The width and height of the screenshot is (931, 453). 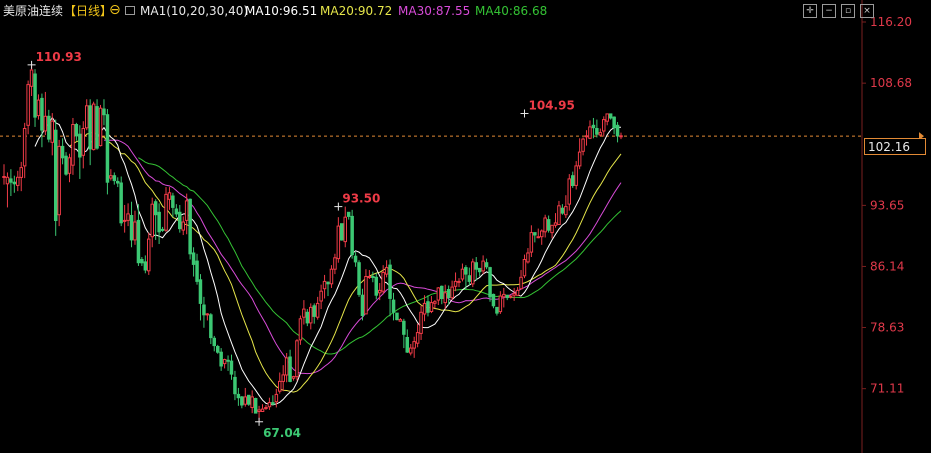 What do you see at coordinates (829, 11) in the screenshot?
I see `minimize-icon: −` at bounding box center [829, 11].